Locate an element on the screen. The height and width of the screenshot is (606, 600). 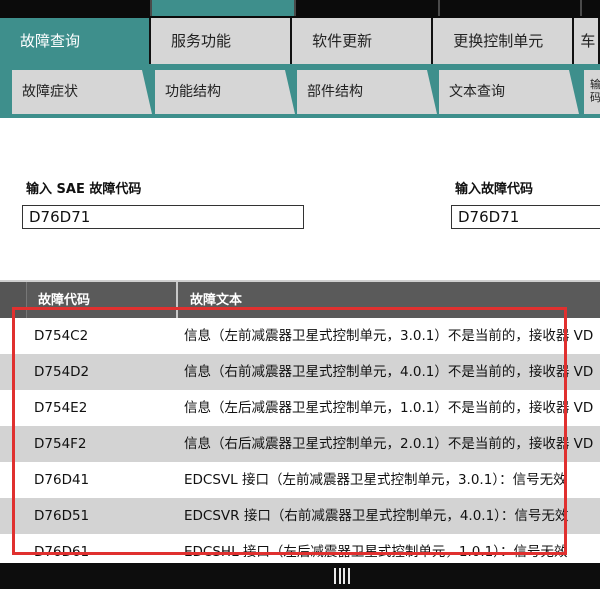
fault-code-cell: D76D41 is located at coordinates (62, 480).